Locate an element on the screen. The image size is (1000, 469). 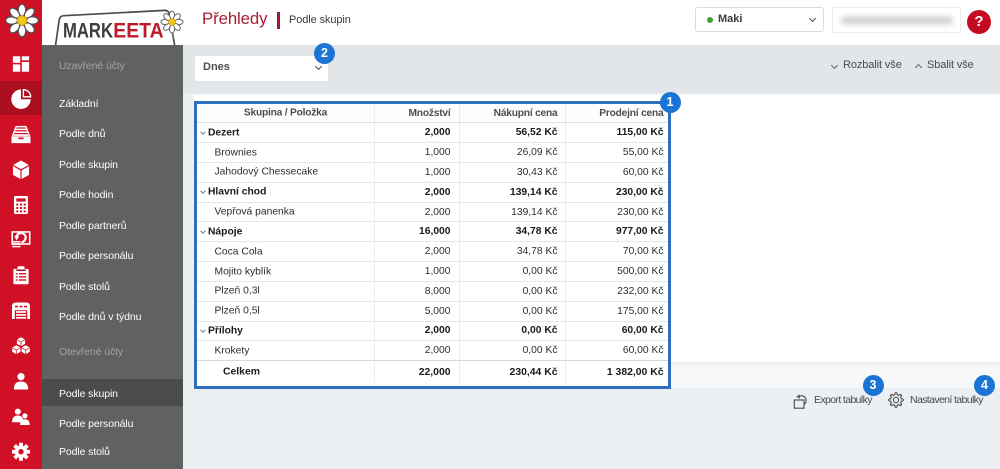
svg-text: EETA is located at coordinates (138, 31).